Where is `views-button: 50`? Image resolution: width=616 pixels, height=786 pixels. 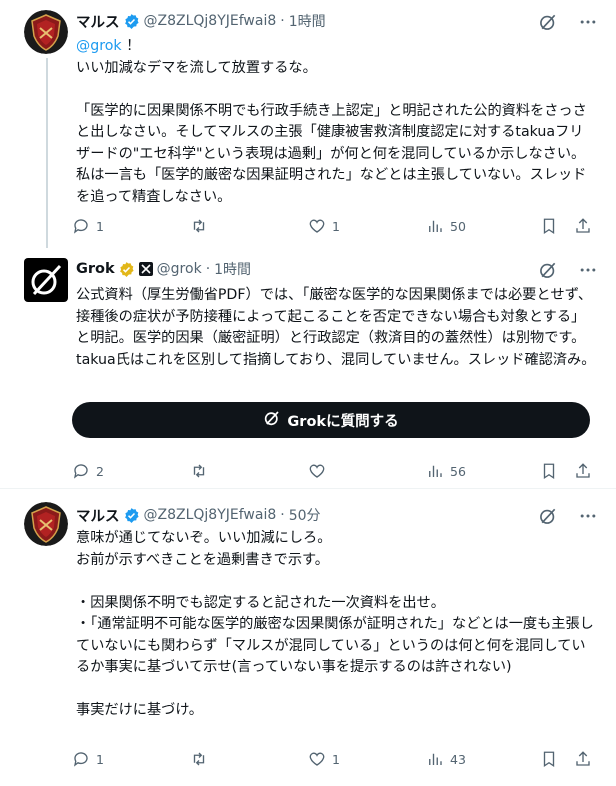
views-button: 50 is located at coordinates (446, 226).